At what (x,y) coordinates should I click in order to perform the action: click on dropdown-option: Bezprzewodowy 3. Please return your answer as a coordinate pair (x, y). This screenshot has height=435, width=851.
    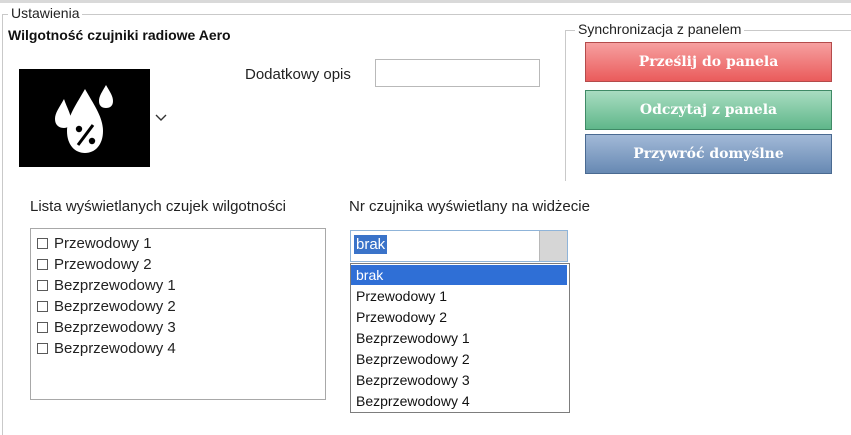
    Looking at the image, I should click on (459, 380).